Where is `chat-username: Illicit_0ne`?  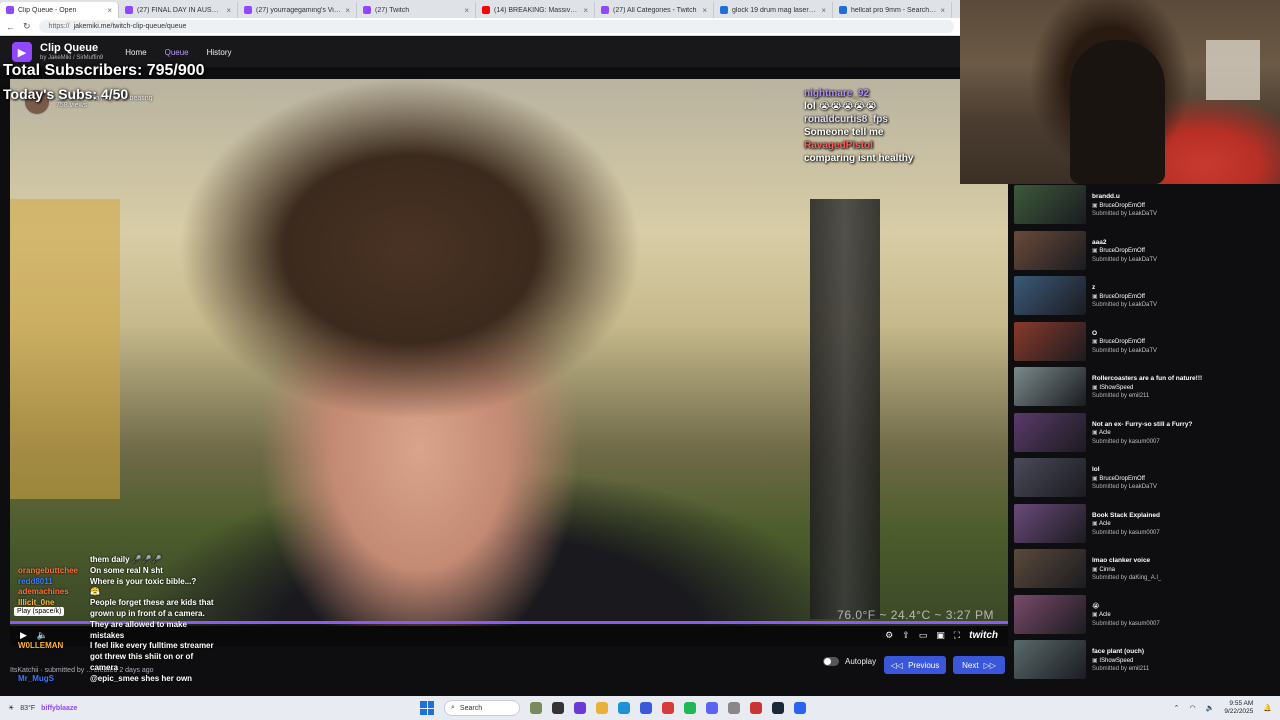
chat-username: Illicit_0ne is located at coordinates (36, 603).